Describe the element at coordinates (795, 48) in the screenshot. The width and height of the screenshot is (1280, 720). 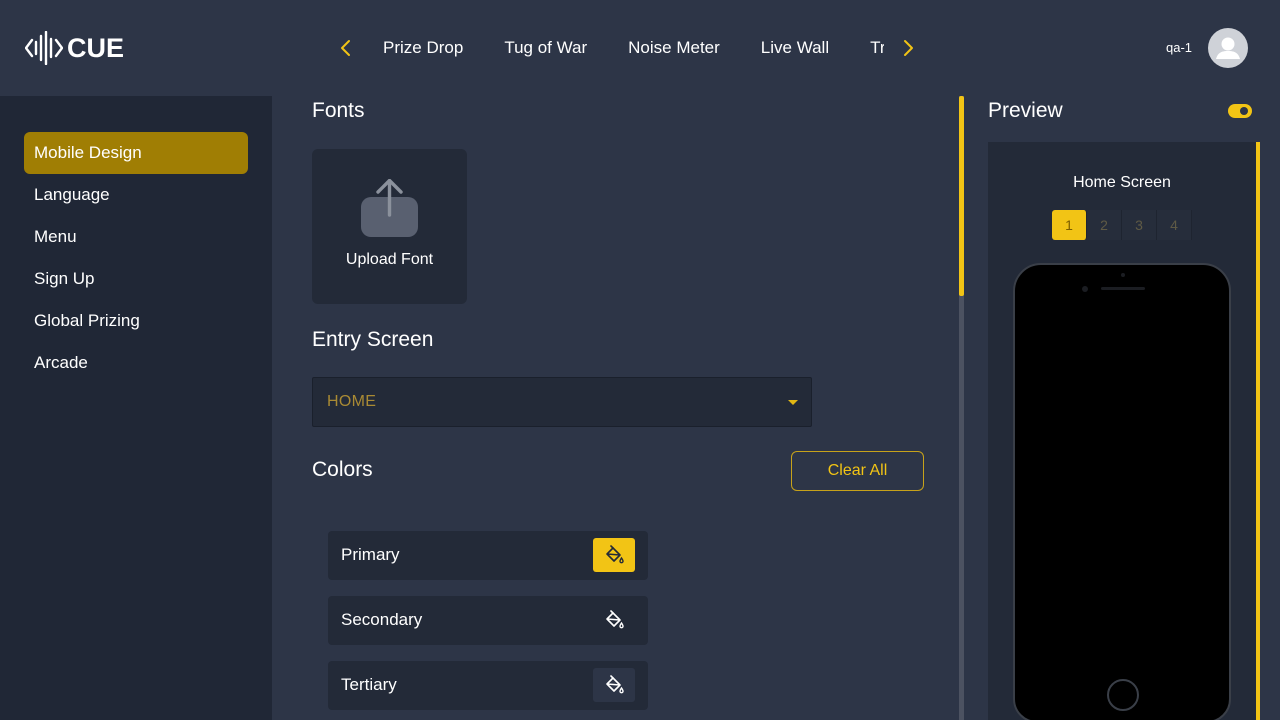
I see `nav-item-live-wall: Live Wall` at that location.